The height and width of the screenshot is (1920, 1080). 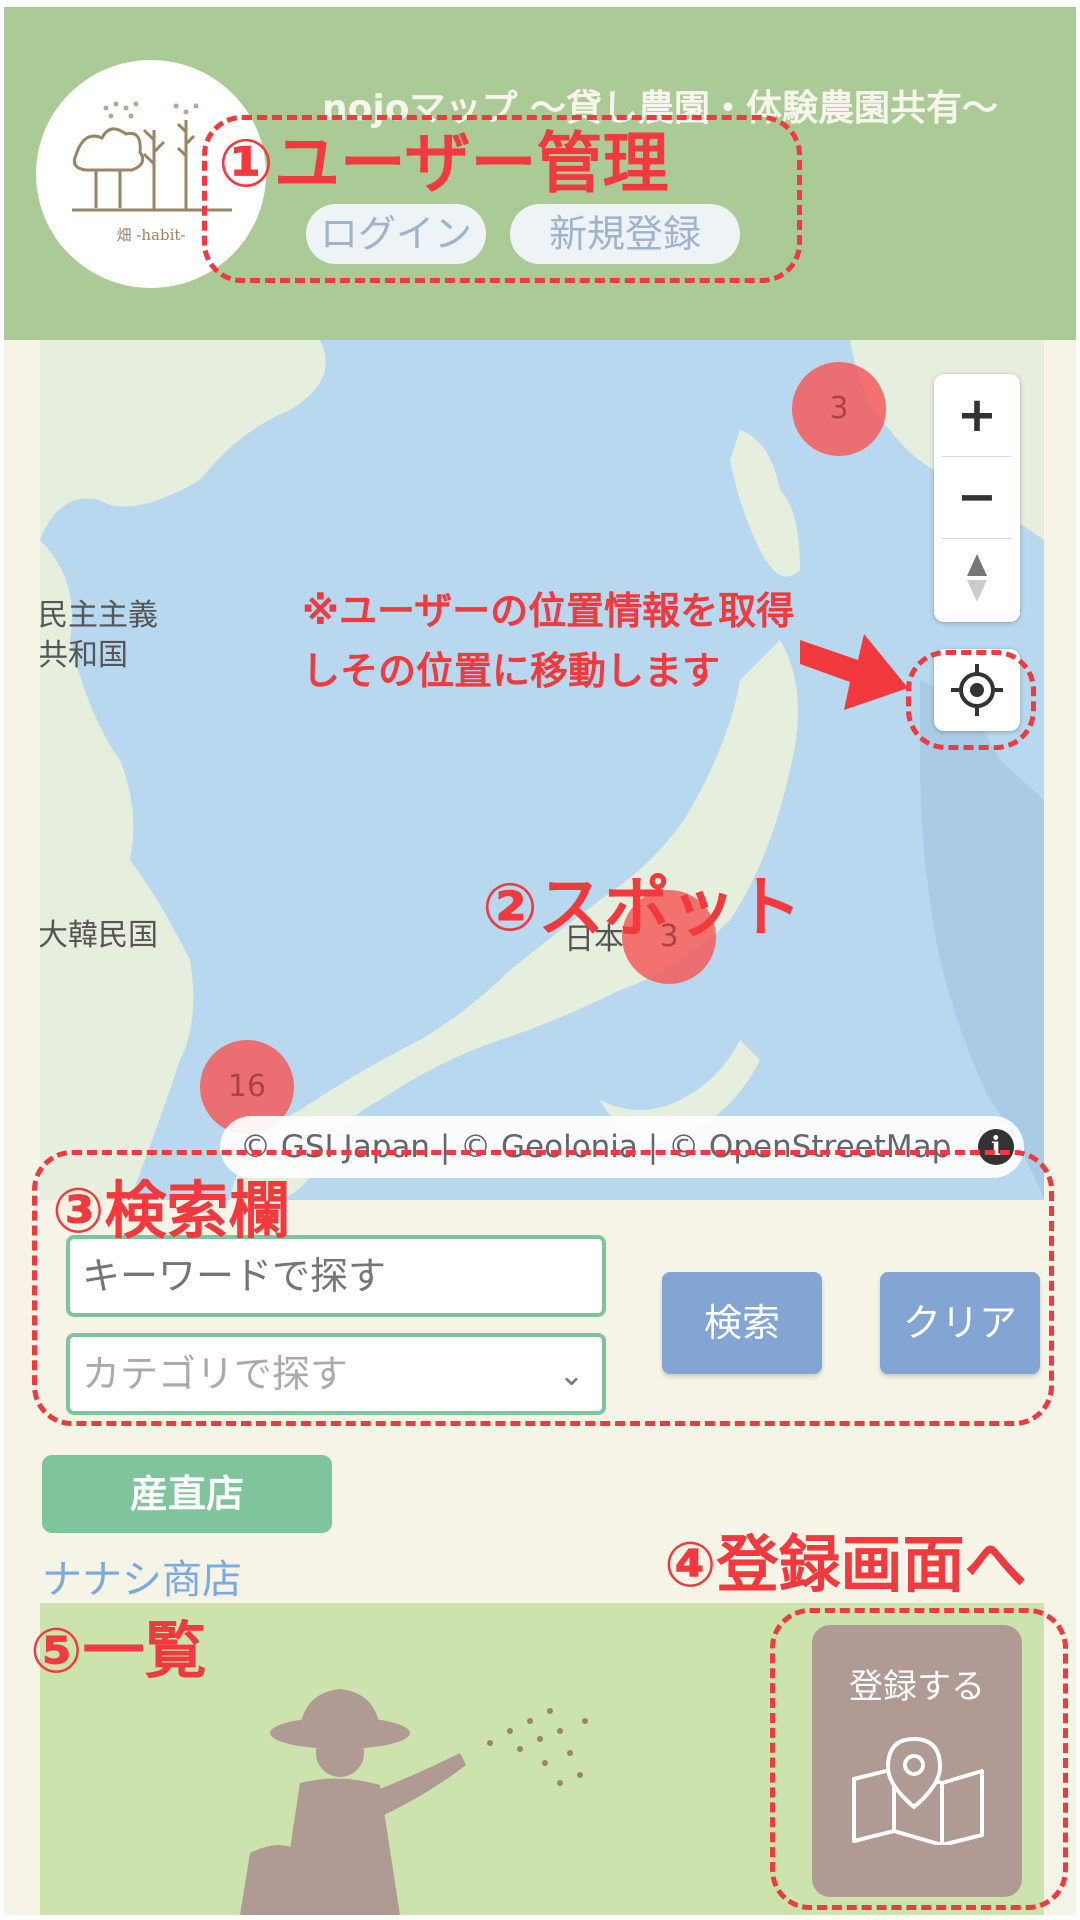 I want to click on annotation-location-note: しその位置に移動します, so click(x=511, y=671).